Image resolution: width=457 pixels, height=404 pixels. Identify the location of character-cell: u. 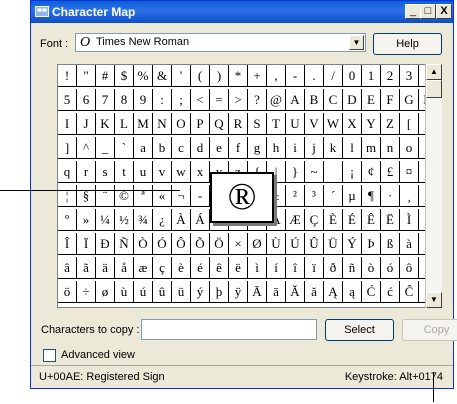
(143, 172).